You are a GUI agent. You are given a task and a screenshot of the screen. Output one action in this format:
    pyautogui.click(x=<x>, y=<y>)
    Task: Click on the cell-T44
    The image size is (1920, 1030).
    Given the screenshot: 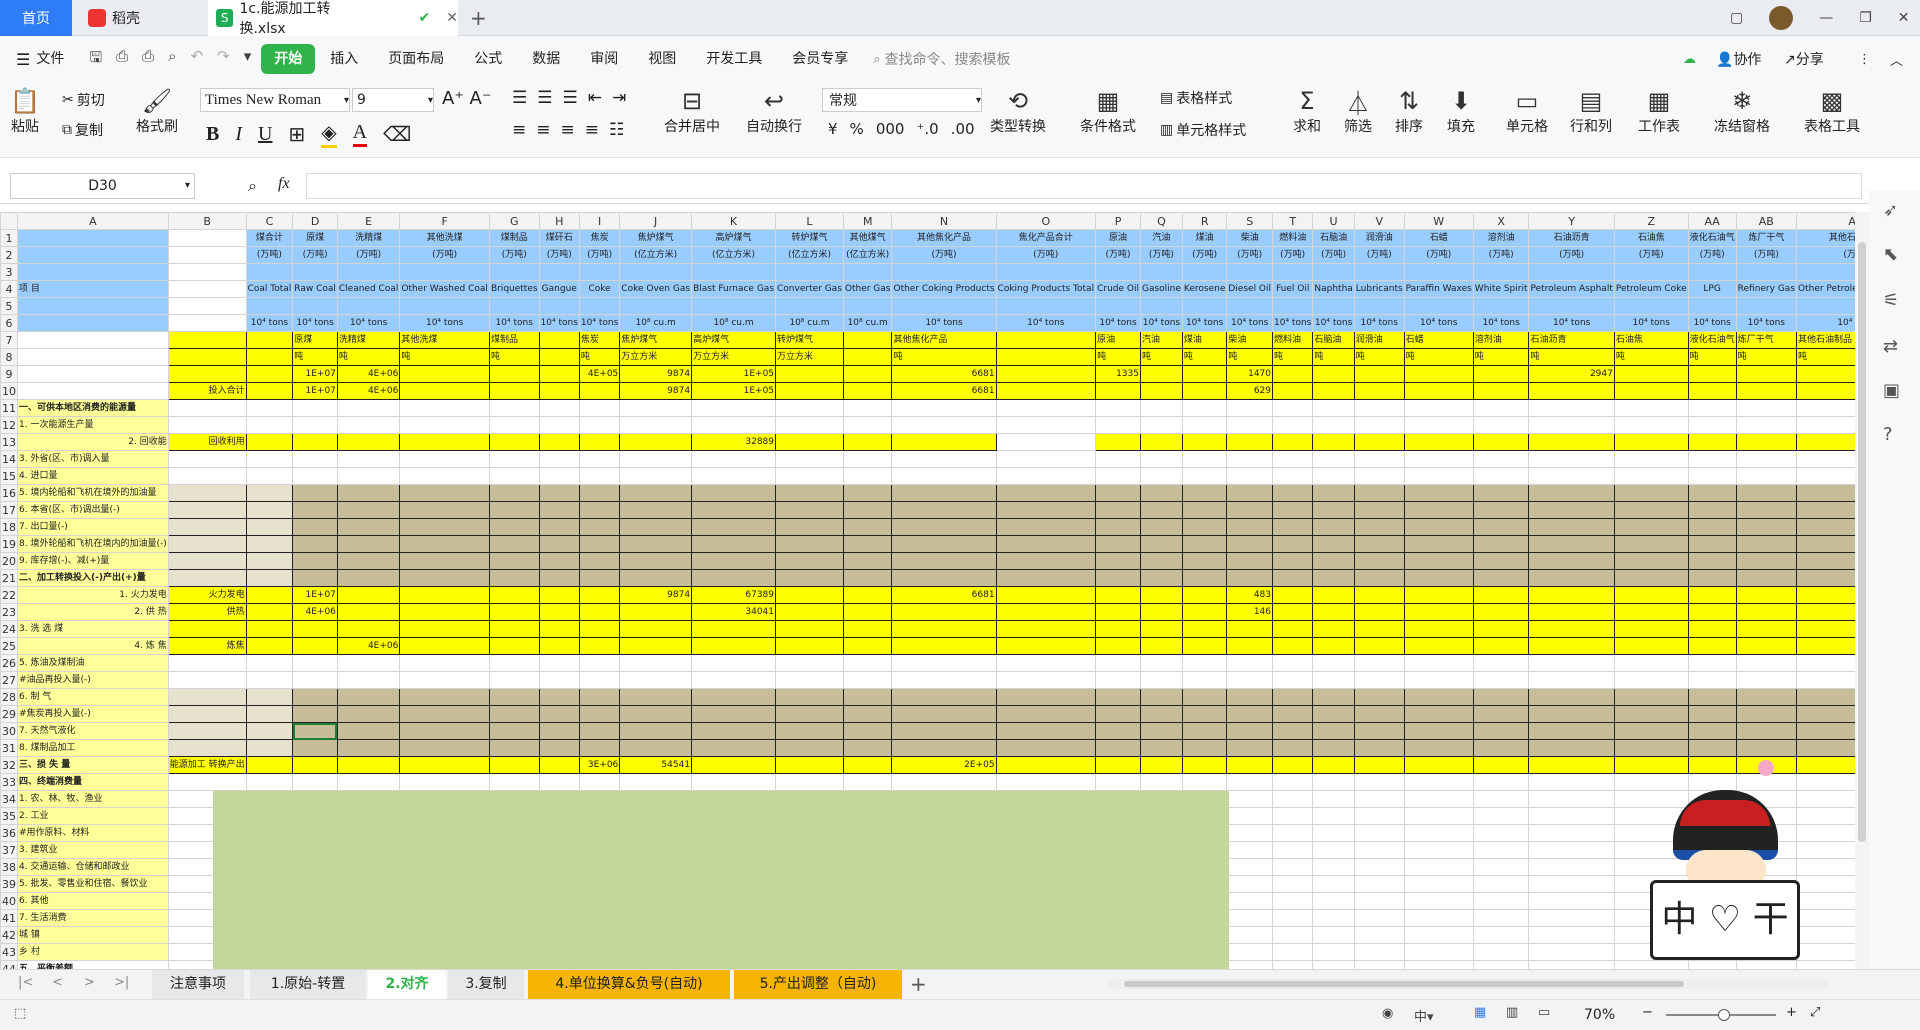 What is the action you would take?
    pyautogui.click(x=1293, y=964)
    